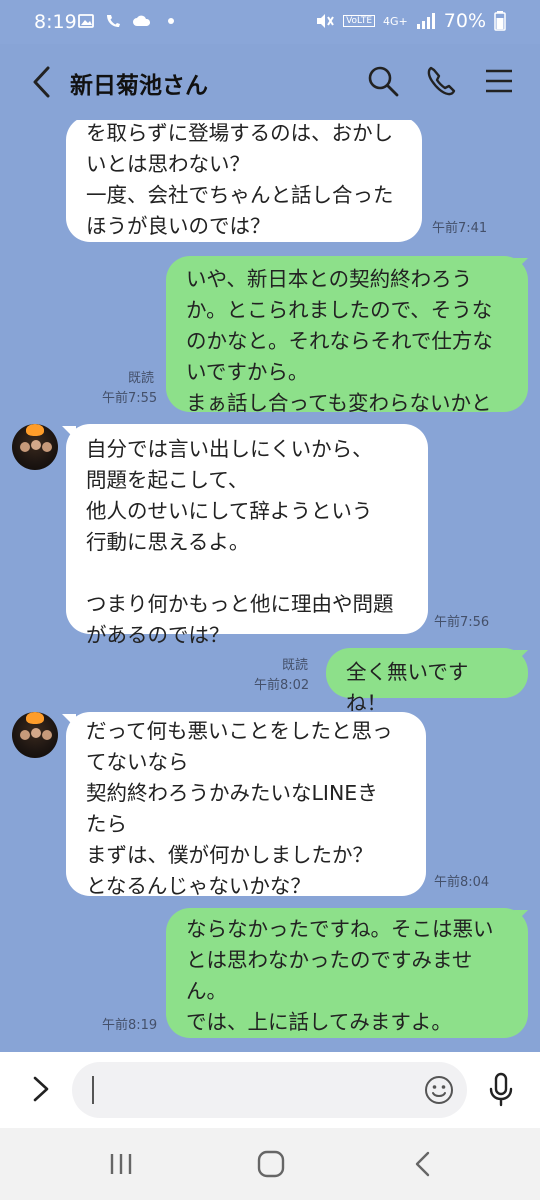  Describe the element at coordinates (462, 622) in the screenshot. I see `message-time: 午前7:56` at that location.